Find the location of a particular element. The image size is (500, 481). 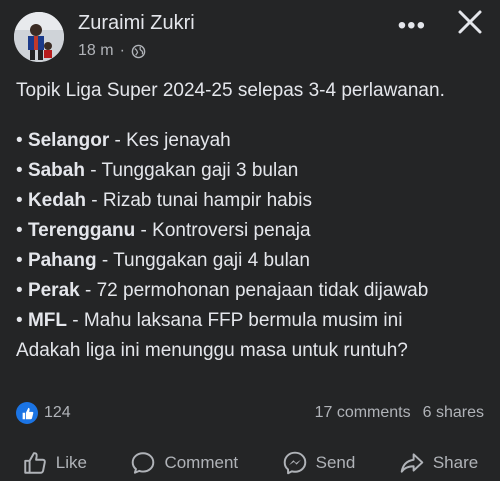

team-name: Selangor is located at coordinates (68, 140).